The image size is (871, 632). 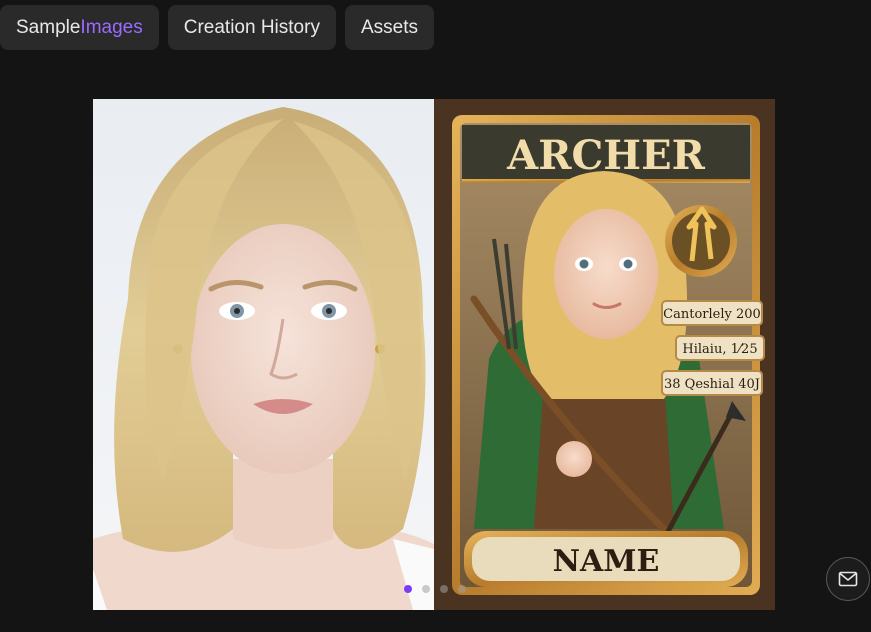 I want to click on tab-sample-images-label: Sample, so click(x=48, y=27).